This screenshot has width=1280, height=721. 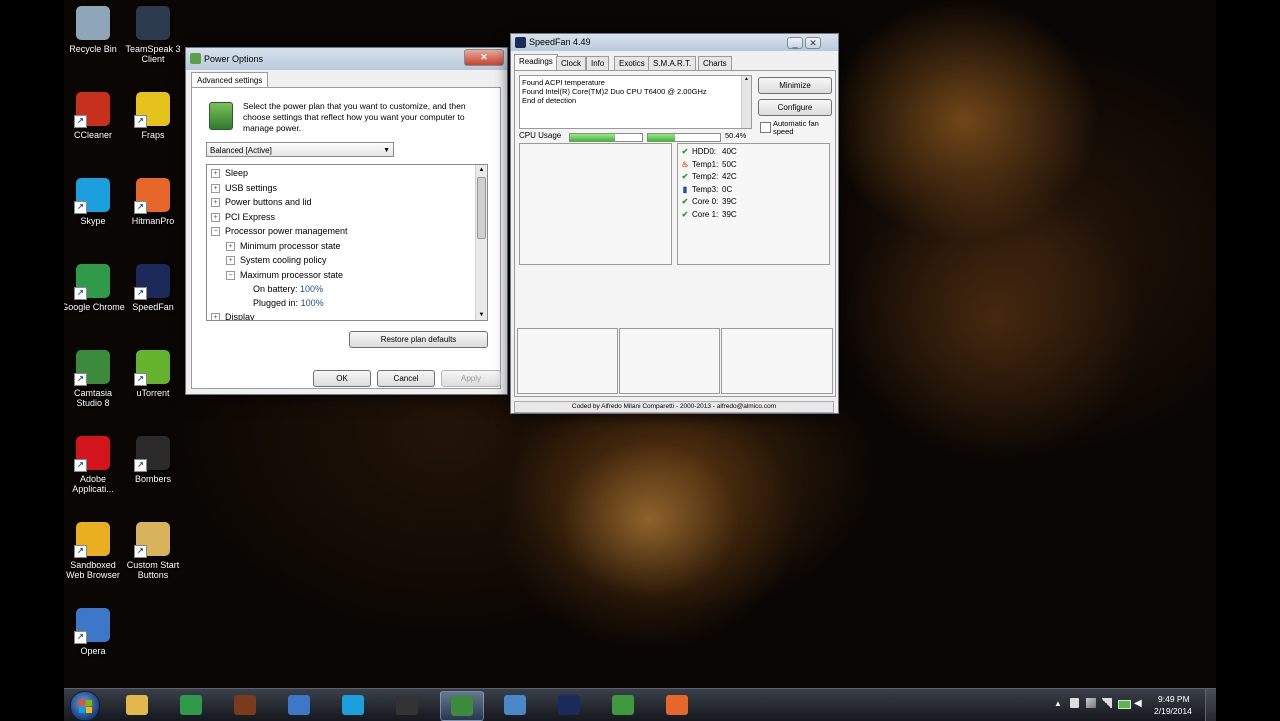 I want to click on close-window-button: ✕, so click(x=813, y=43).